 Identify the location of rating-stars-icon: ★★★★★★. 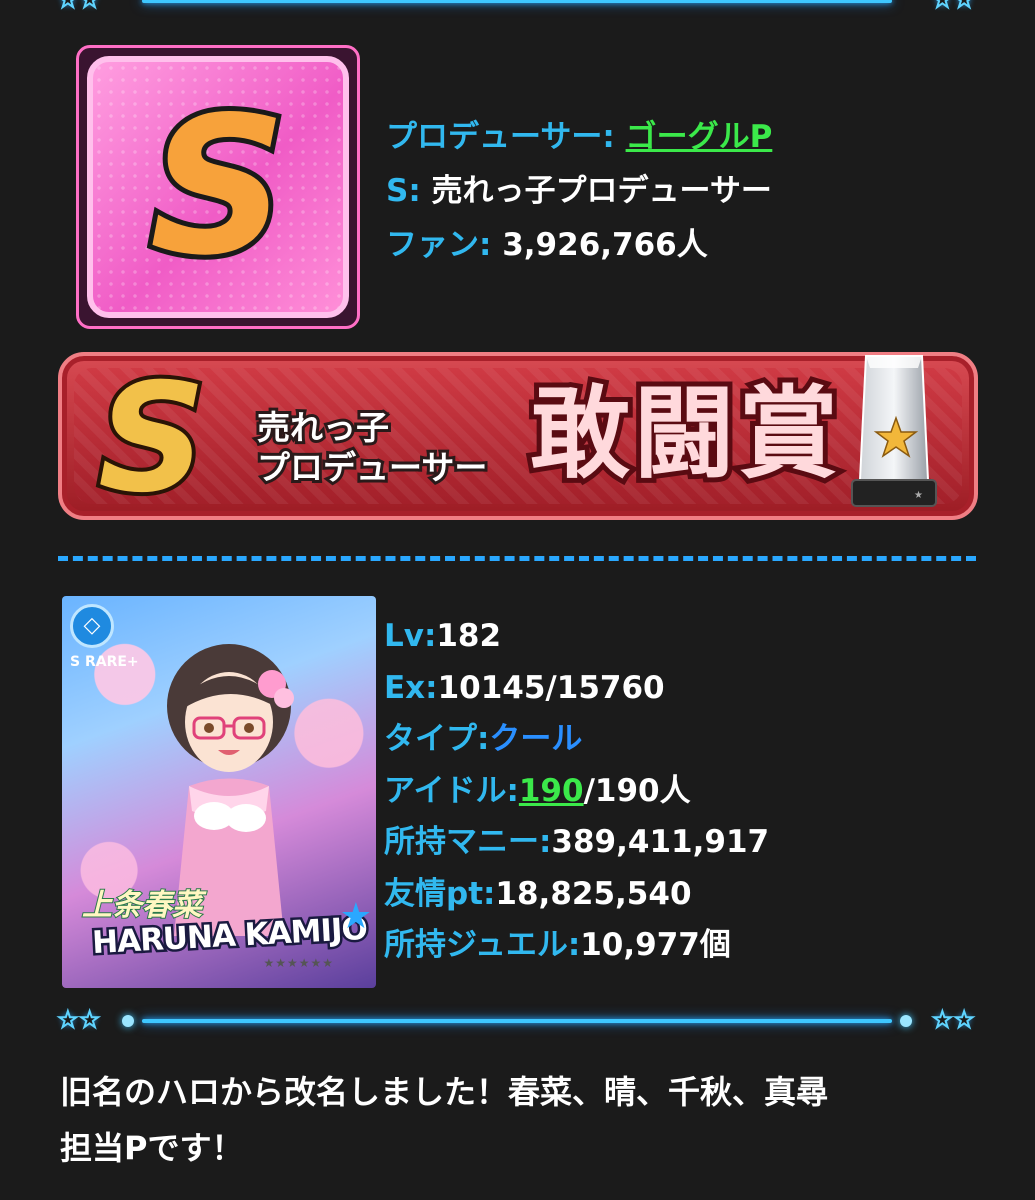
(298, 963).